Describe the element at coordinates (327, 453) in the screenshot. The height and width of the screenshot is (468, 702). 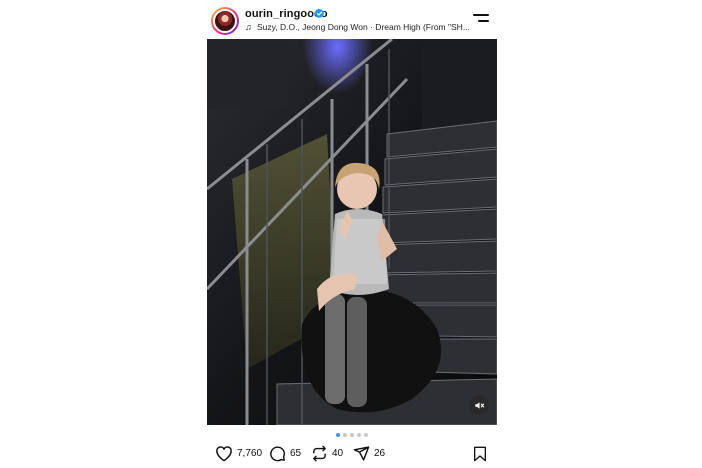
I see `repost-button: 40` at that location.